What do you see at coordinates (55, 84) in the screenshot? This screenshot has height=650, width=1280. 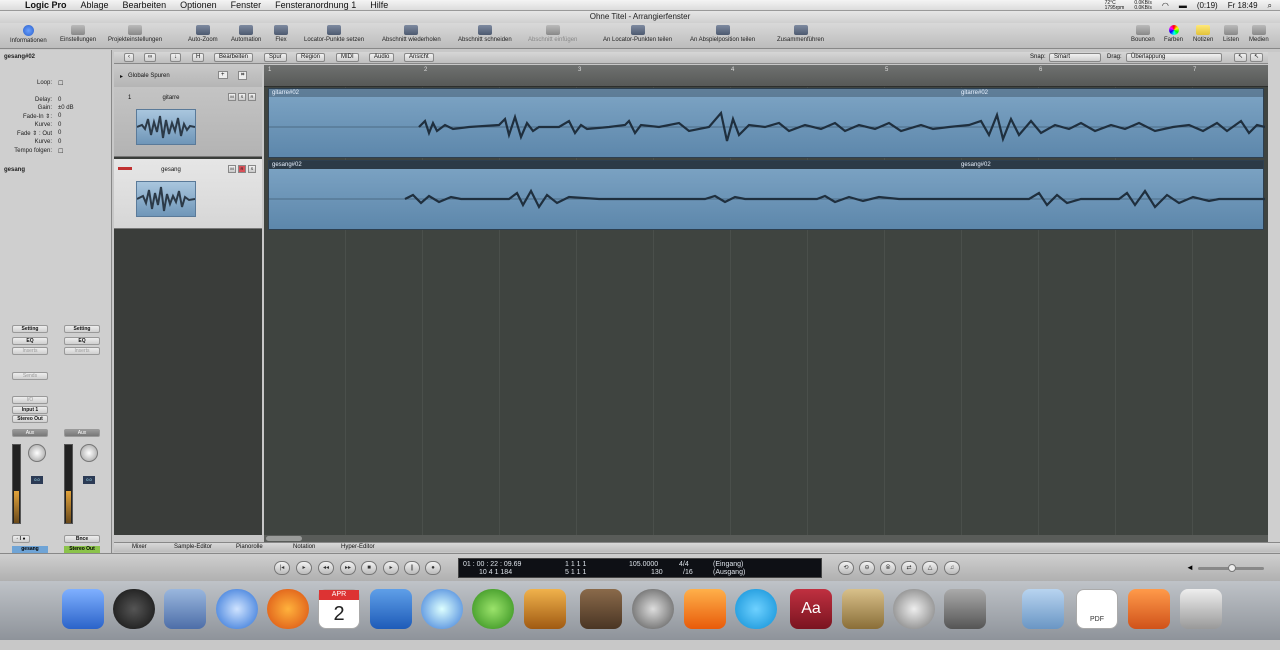 I see `loop-row: Loop: ☐` at bounding box center [55, 84].